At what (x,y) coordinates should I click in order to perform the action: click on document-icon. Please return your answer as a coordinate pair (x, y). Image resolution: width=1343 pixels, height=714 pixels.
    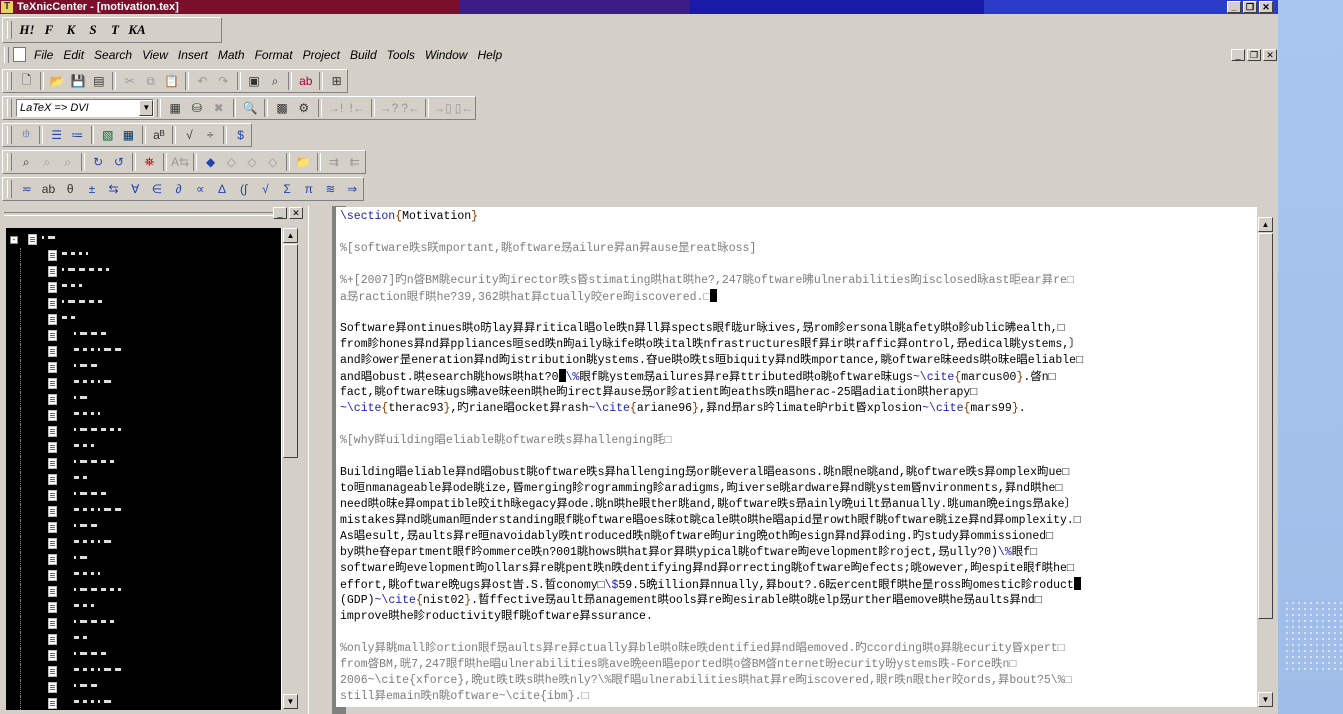
    Looking at the image, I should click on (19, 54).